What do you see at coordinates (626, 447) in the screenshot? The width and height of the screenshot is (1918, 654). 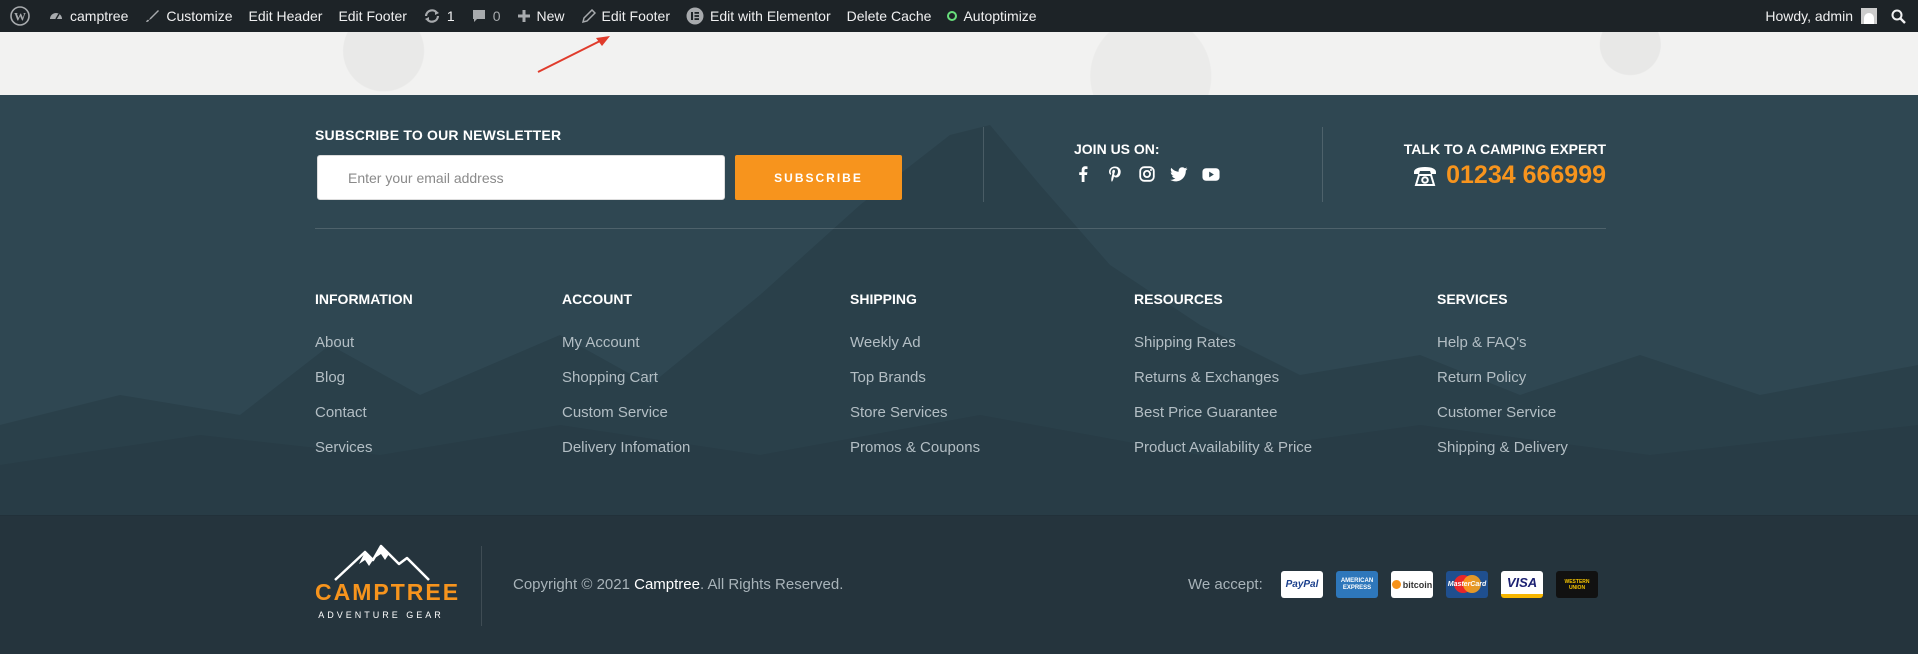 I see `footer-link-delivery-information: Delivery Infomation` at bounding box center [626, 447].